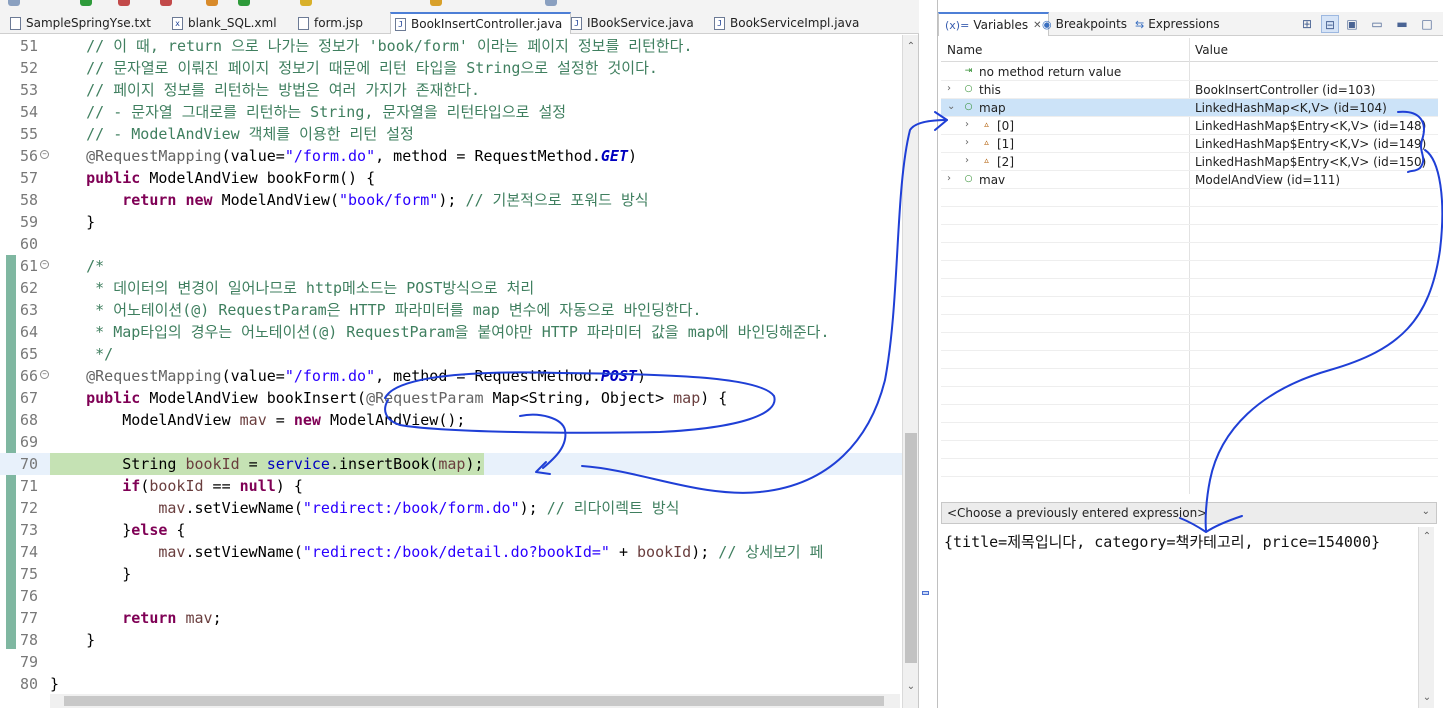 This screenshot has height=708, width=1443. I want to click on debug-icon, so click(212, 3).